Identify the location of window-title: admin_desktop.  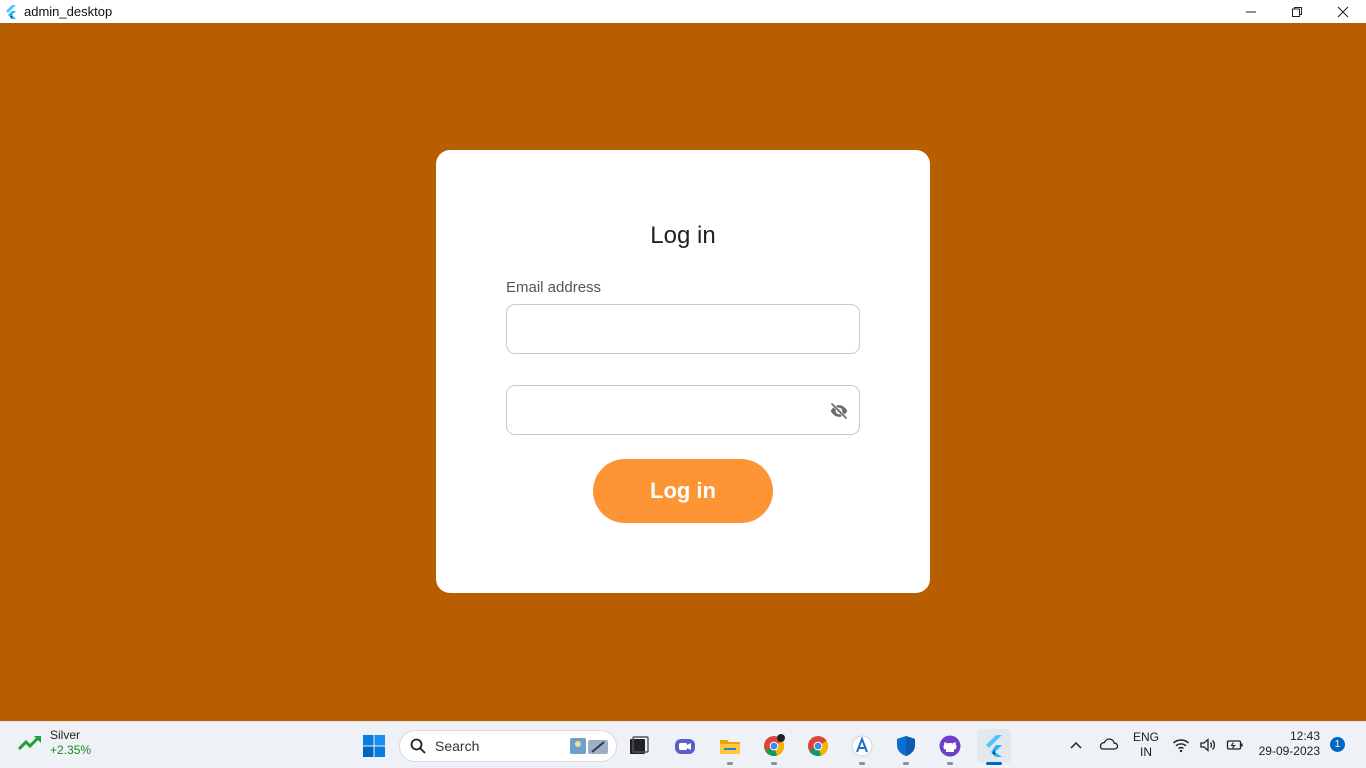
(68, 11).